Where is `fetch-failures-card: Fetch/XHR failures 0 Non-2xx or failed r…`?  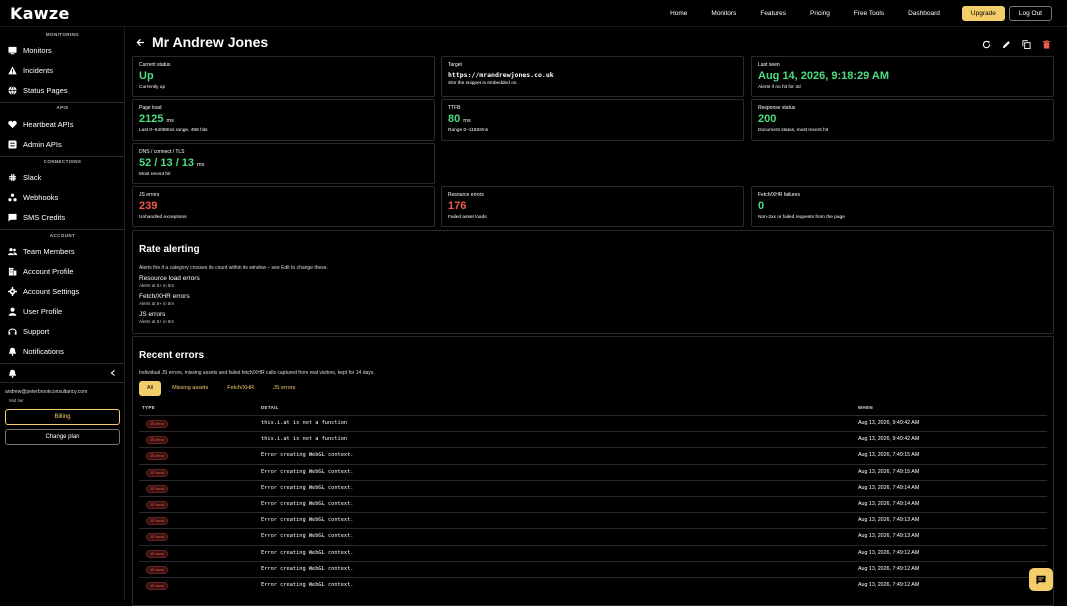
fetch-failures-card: Fetch/XHR failures 0 Non-2xx or failed r… is located at coordinates (902, 206).